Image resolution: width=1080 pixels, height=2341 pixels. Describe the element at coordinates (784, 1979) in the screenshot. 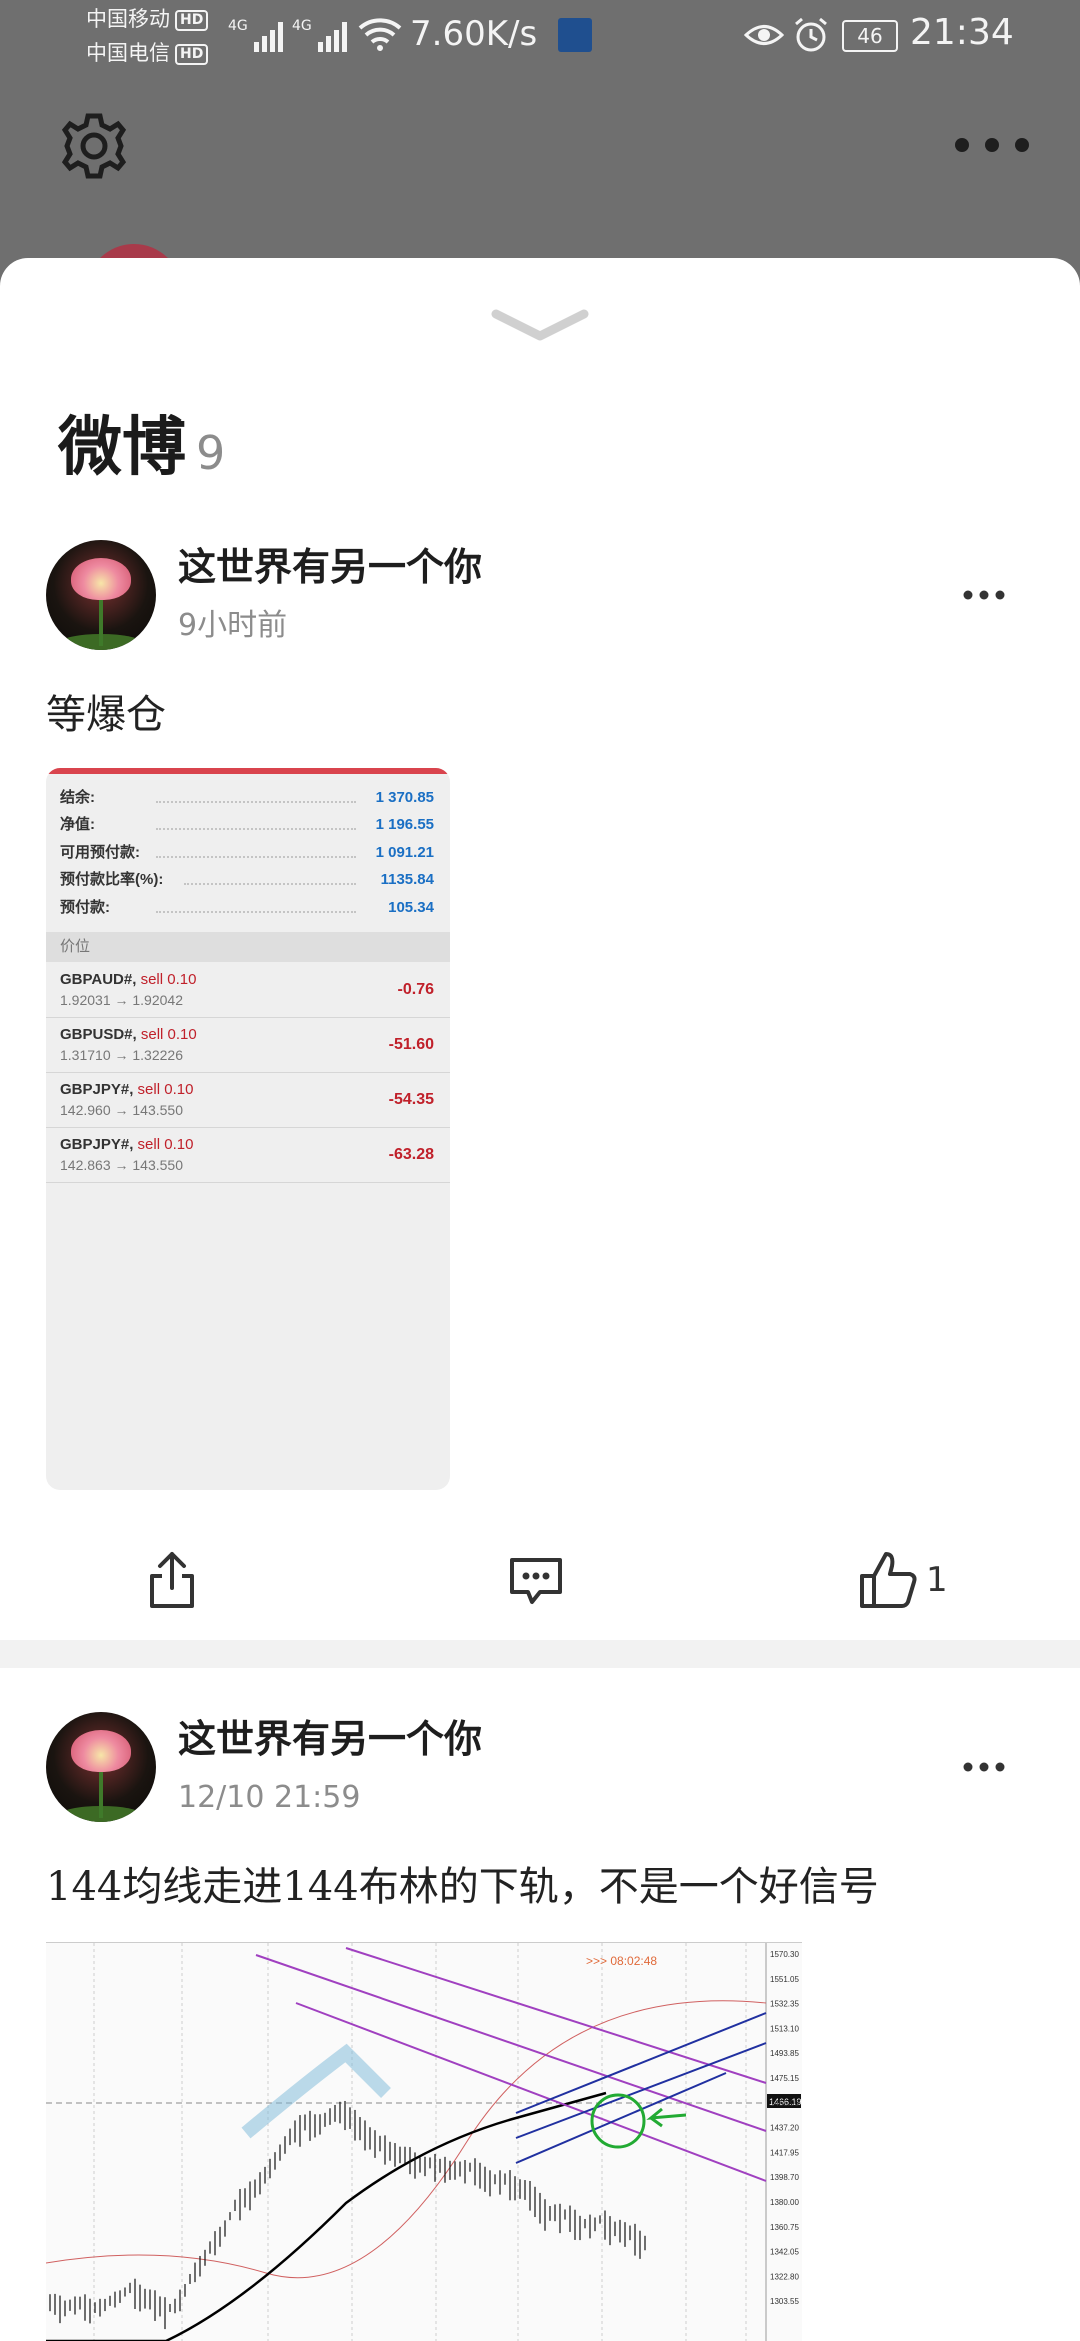

I see `price-tick-label: 1551.05` at that location.